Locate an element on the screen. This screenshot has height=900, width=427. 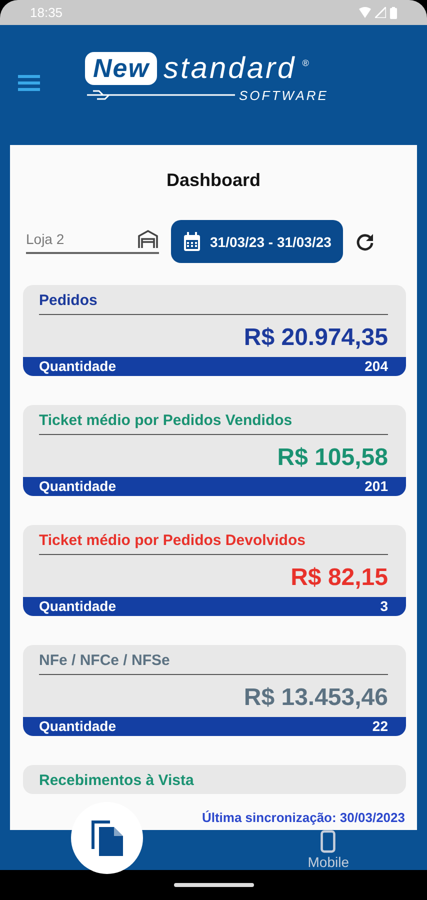
quantity-value: 3 is located at coordinates (384, 606).